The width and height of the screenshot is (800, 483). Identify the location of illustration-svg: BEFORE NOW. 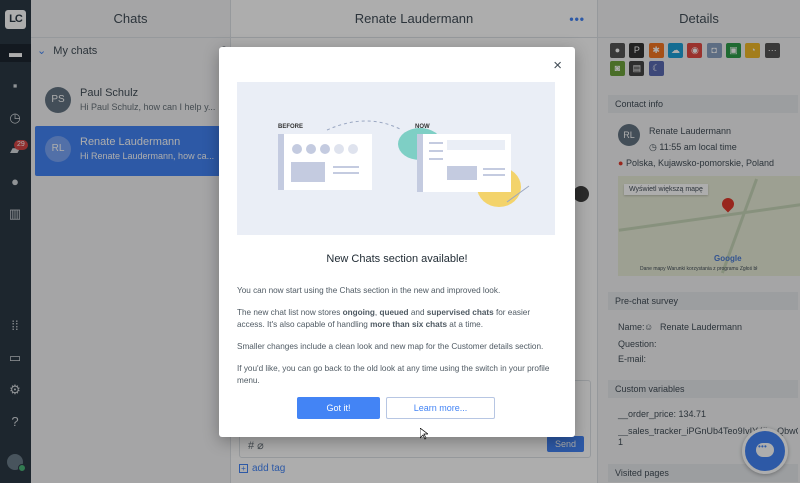
(404, 163).